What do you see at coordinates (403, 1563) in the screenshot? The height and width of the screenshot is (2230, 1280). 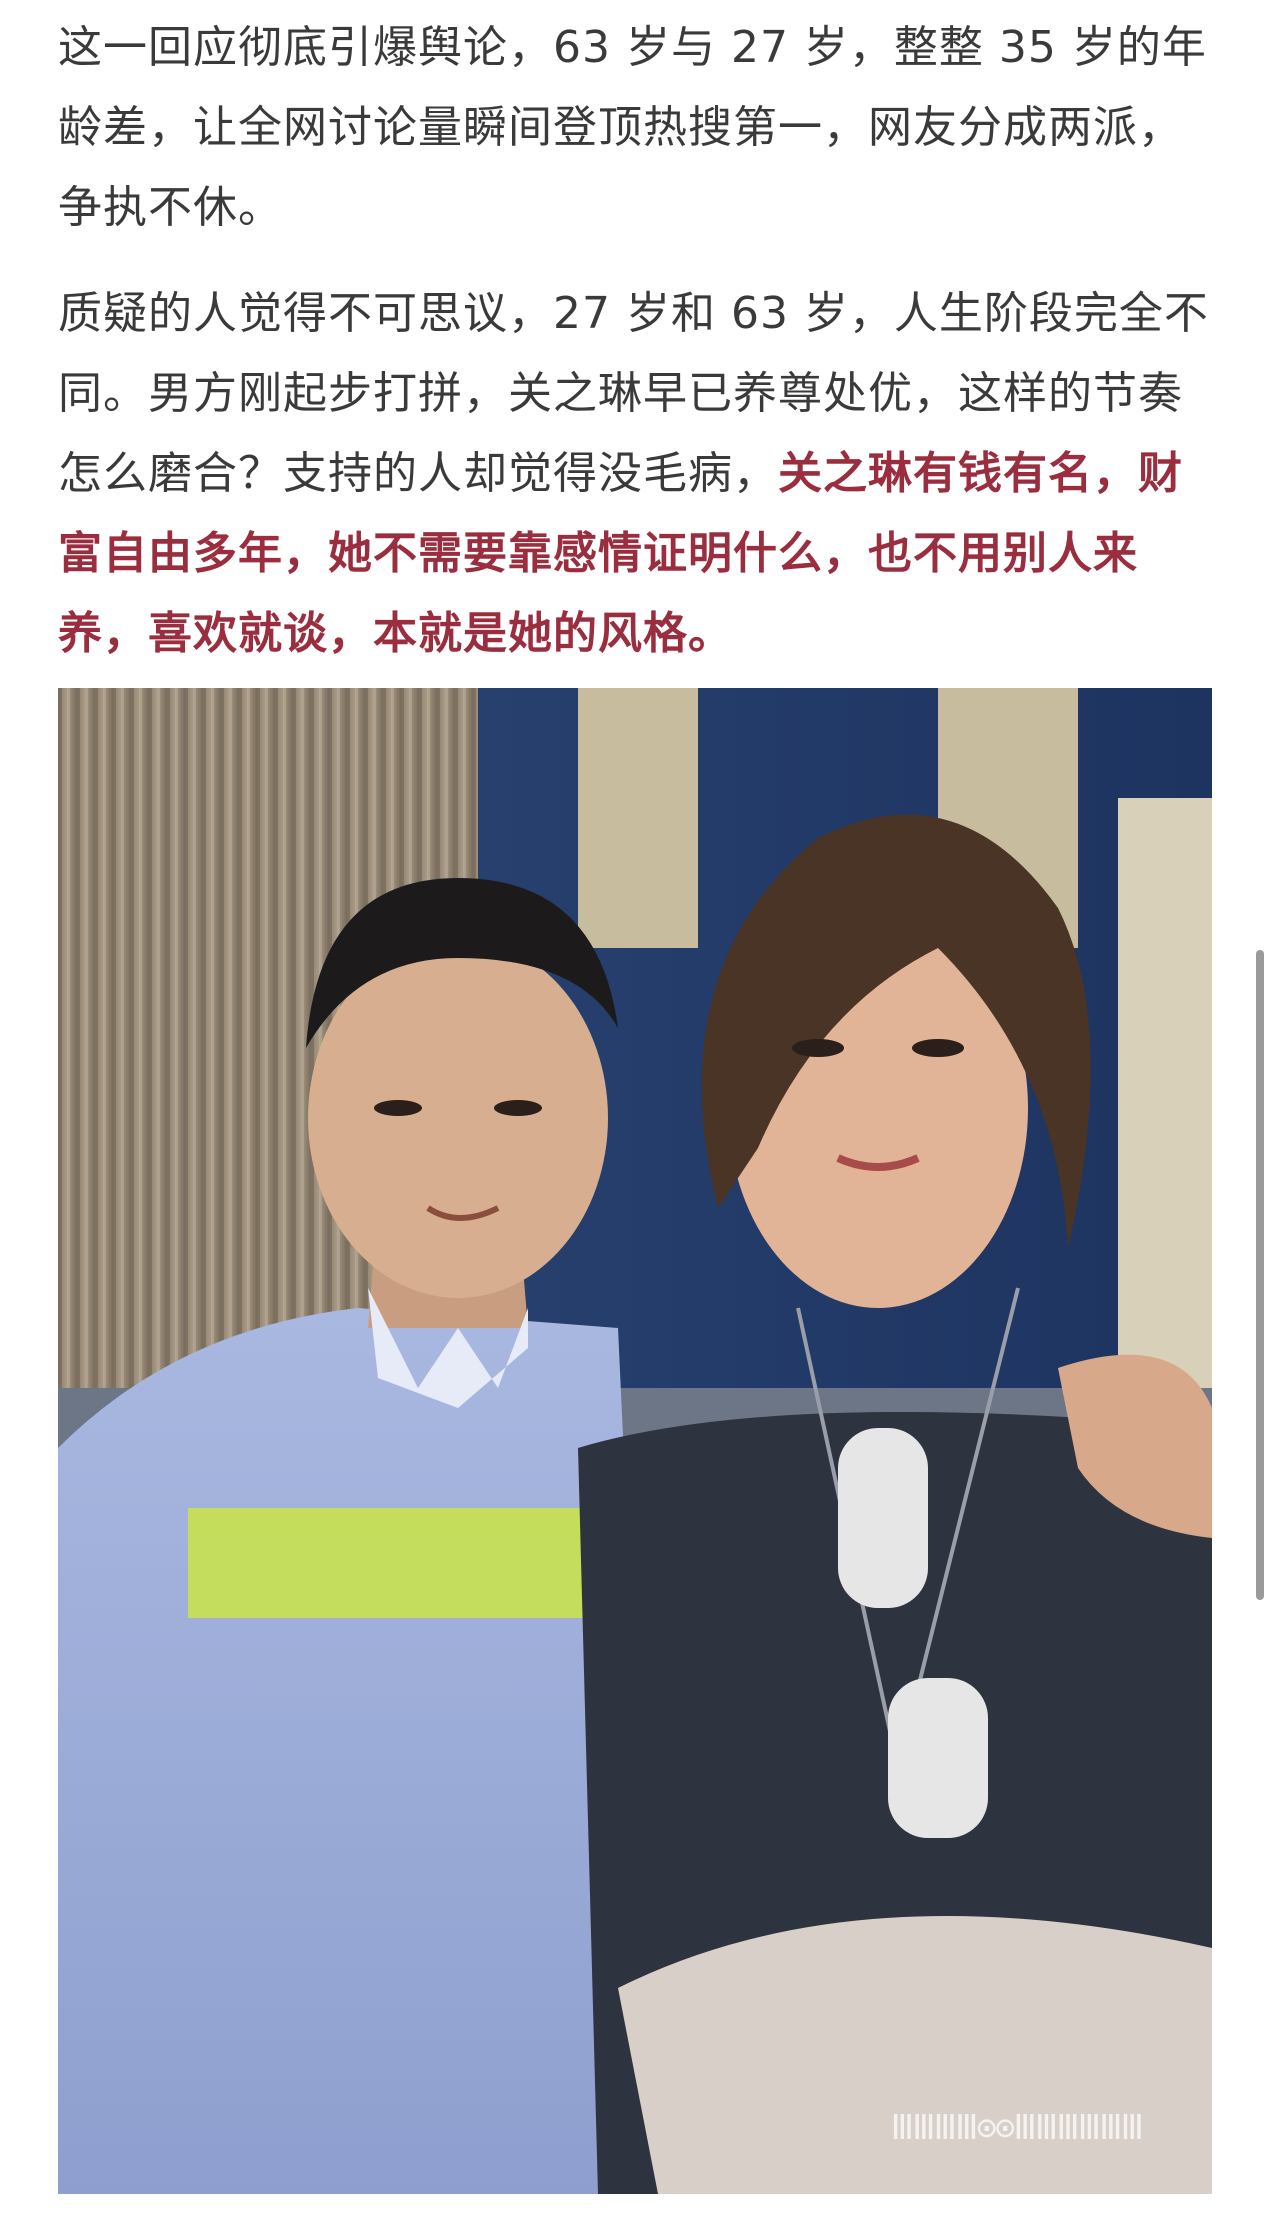 I see `sticker-overlay` at bounding box center [403, 1563].